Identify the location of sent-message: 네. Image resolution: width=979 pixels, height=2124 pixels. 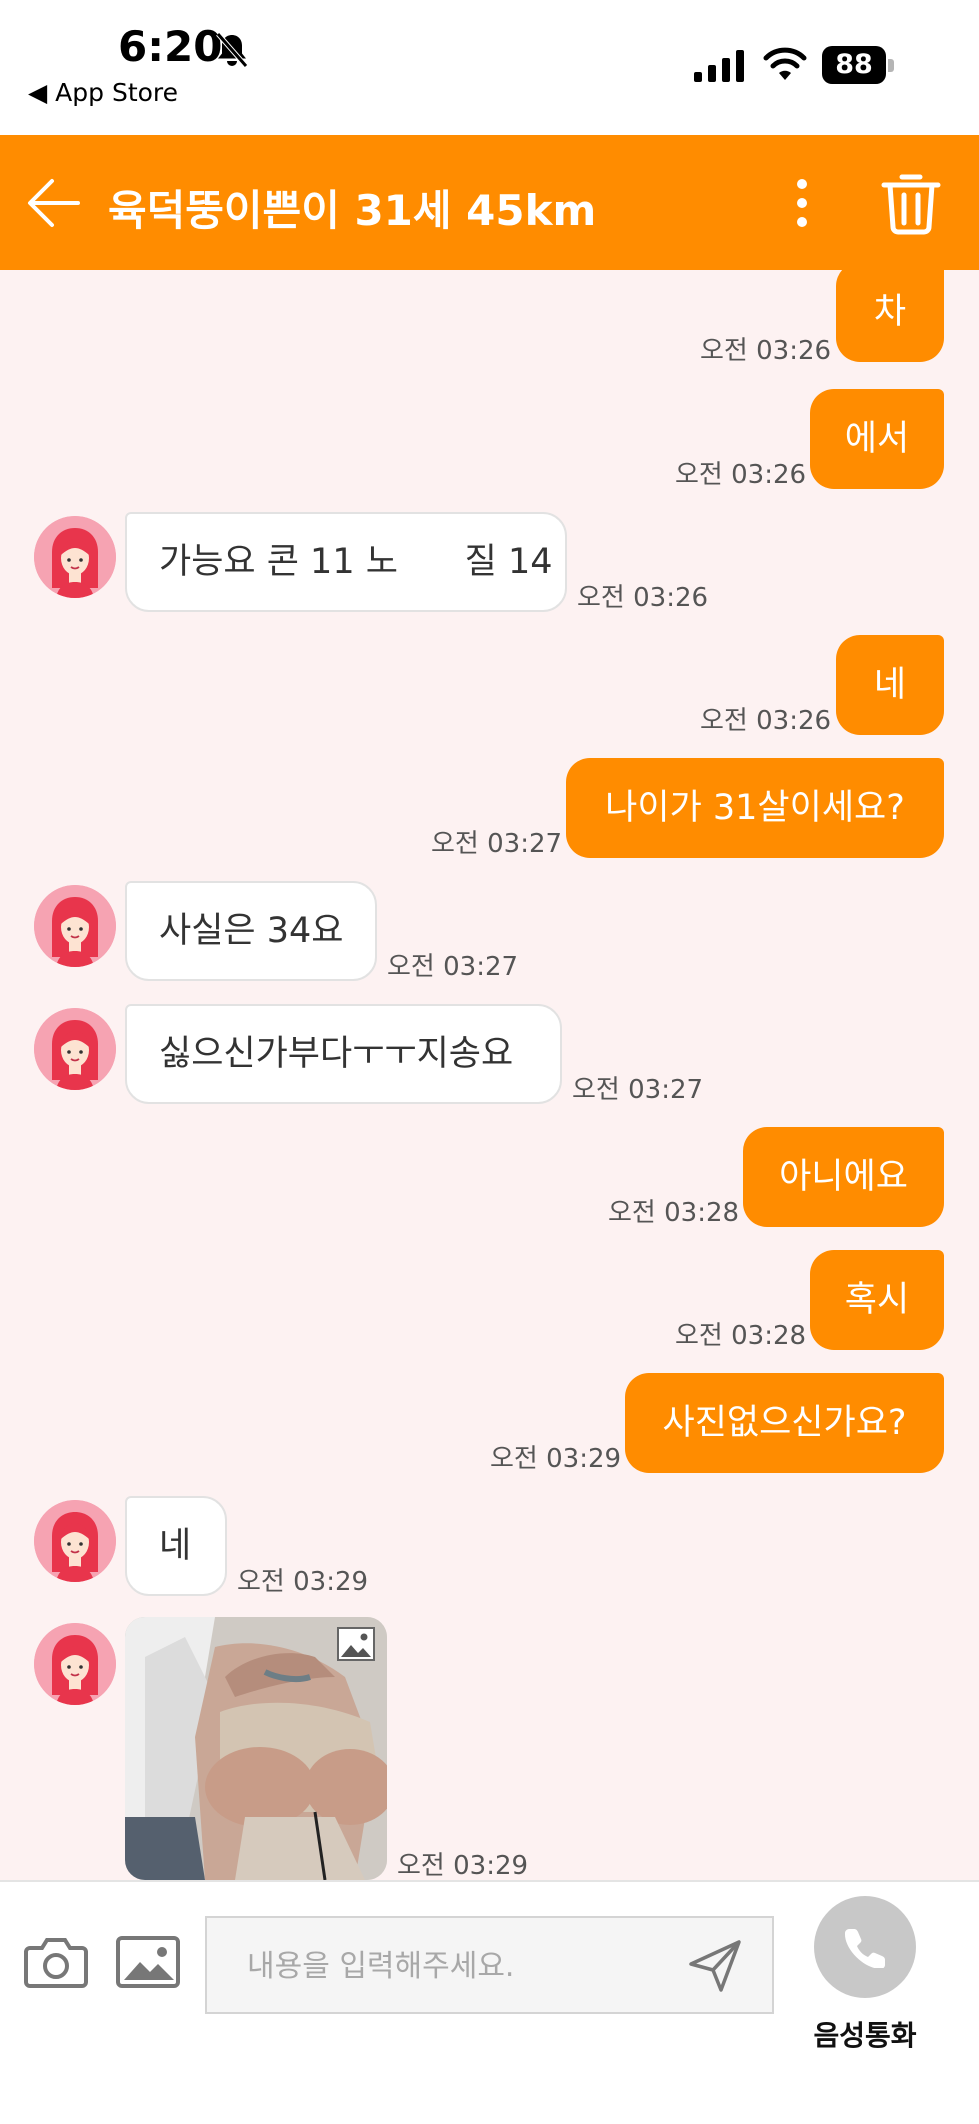
(890, 685).